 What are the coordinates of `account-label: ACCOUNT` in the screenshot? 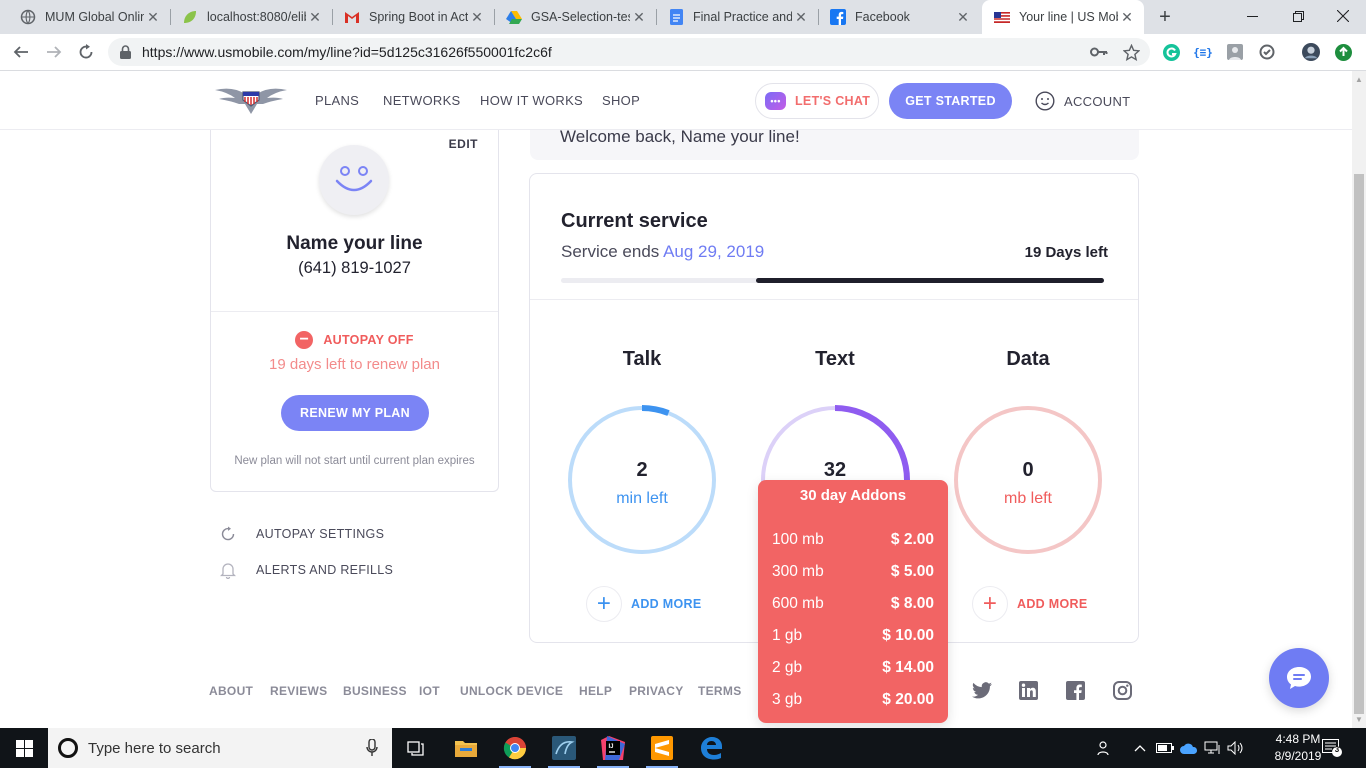 It's located at (1097, 101).